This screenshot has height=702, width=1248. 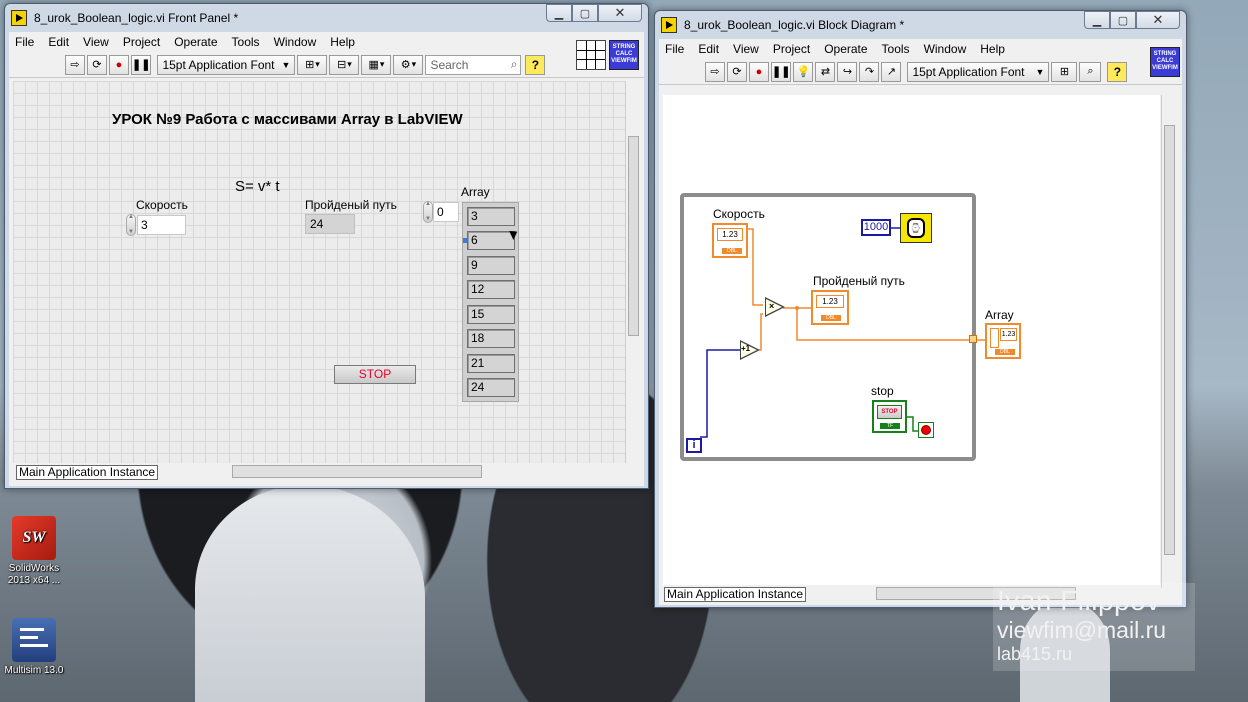 I want to click on array-index-arrows, so click(x=428, y=212).